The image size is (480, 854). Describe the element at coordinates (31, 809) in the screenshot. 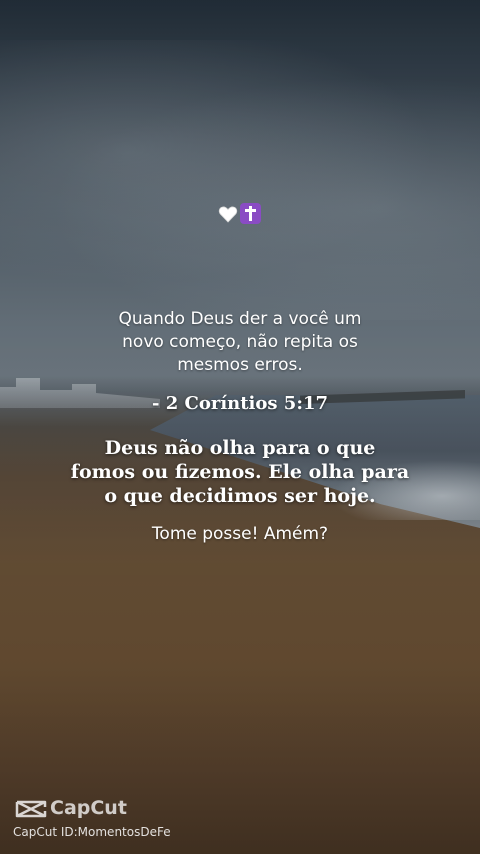

I see `capcut-logo-icon` at that location.